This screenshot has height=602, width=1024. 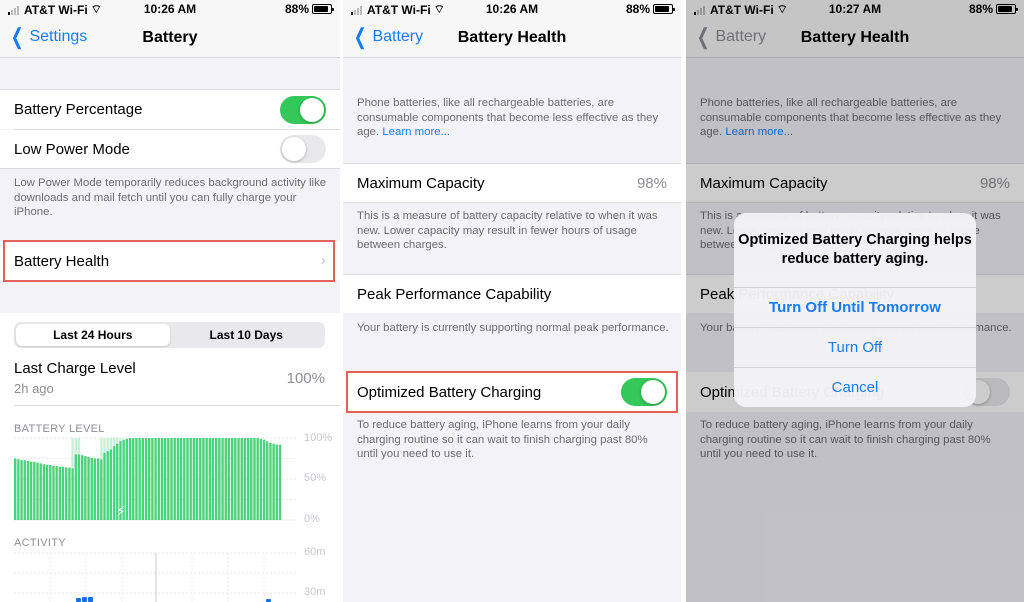 What do you see at coordinates (318, 438) in the screenshot?
I see `y-tick-100: 100%` at bounding box center [318, 438].